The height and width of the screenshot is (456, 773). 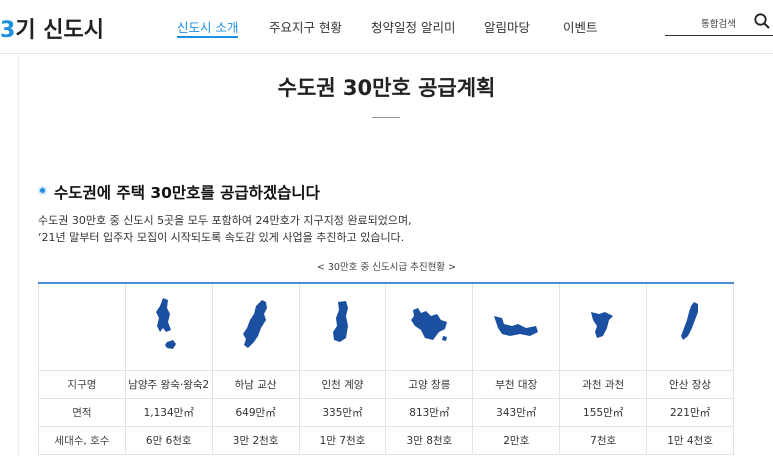 I want to click on district-area: 813만㎡, so click(x=429, y=412).